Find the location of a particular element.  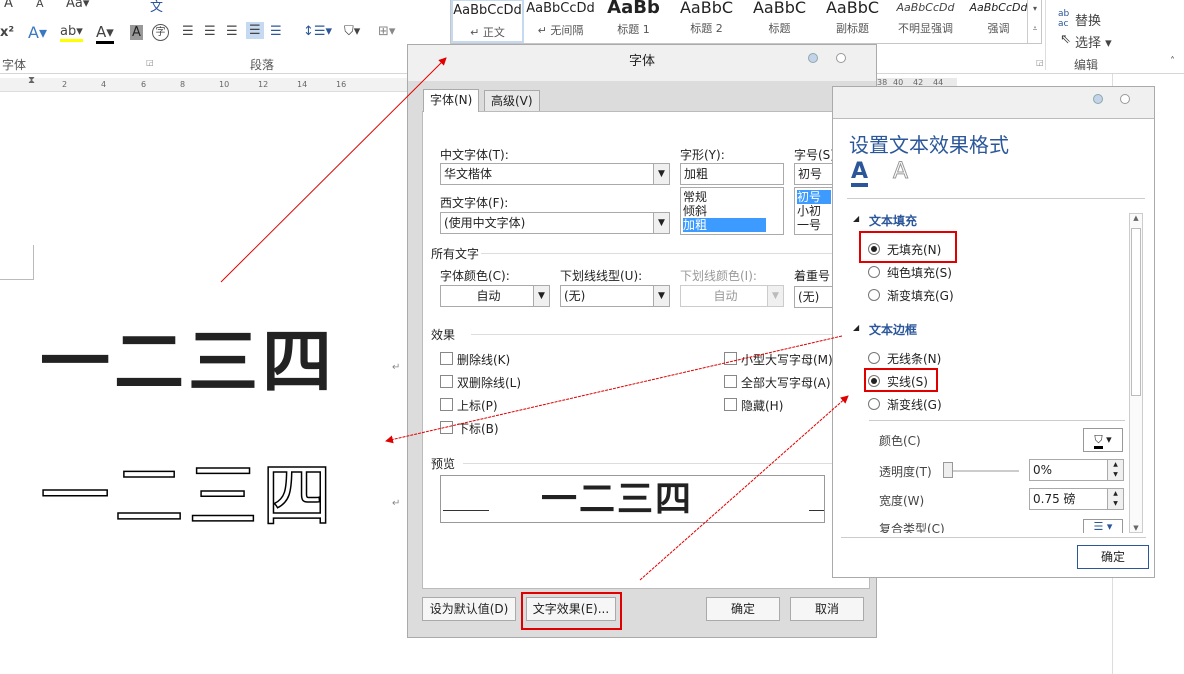

paragraph-mark: ↵ is located at coordinates (396, 367).